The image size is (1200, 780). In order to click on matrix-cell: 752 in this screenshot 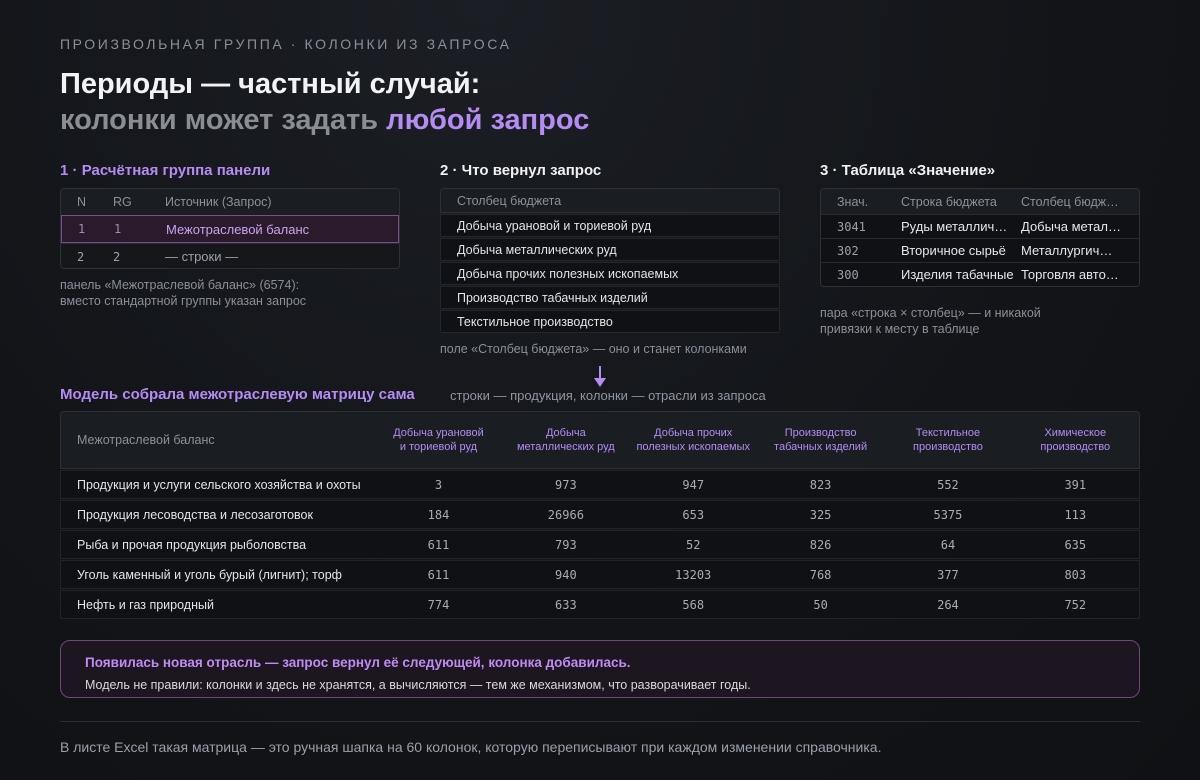, I will do `click(1075, 604)`.